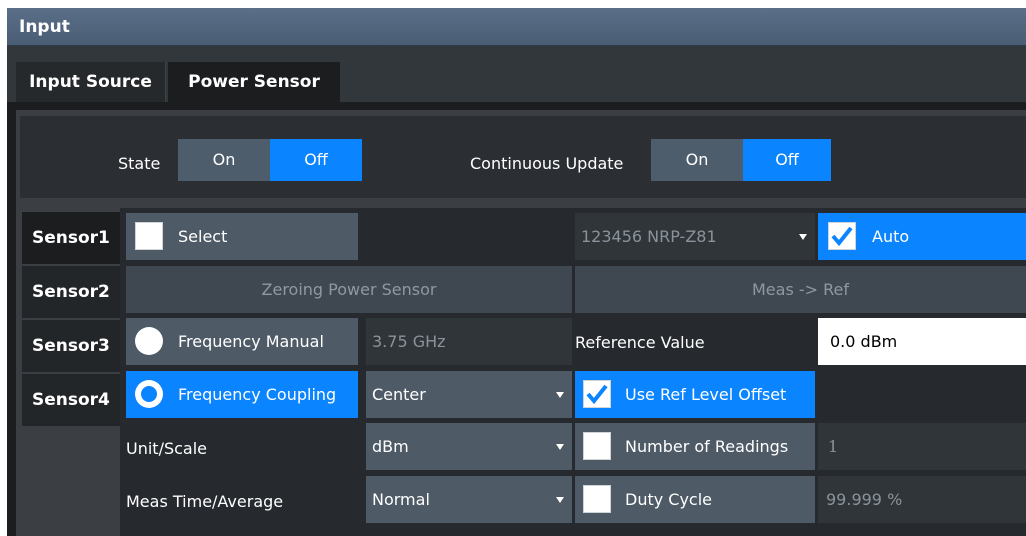 The width and height of the screenshot is (1026, 536). Describe the element at coordinates (401, 499) in the screenshot. I see `meas-time-value: Normal` at that location.